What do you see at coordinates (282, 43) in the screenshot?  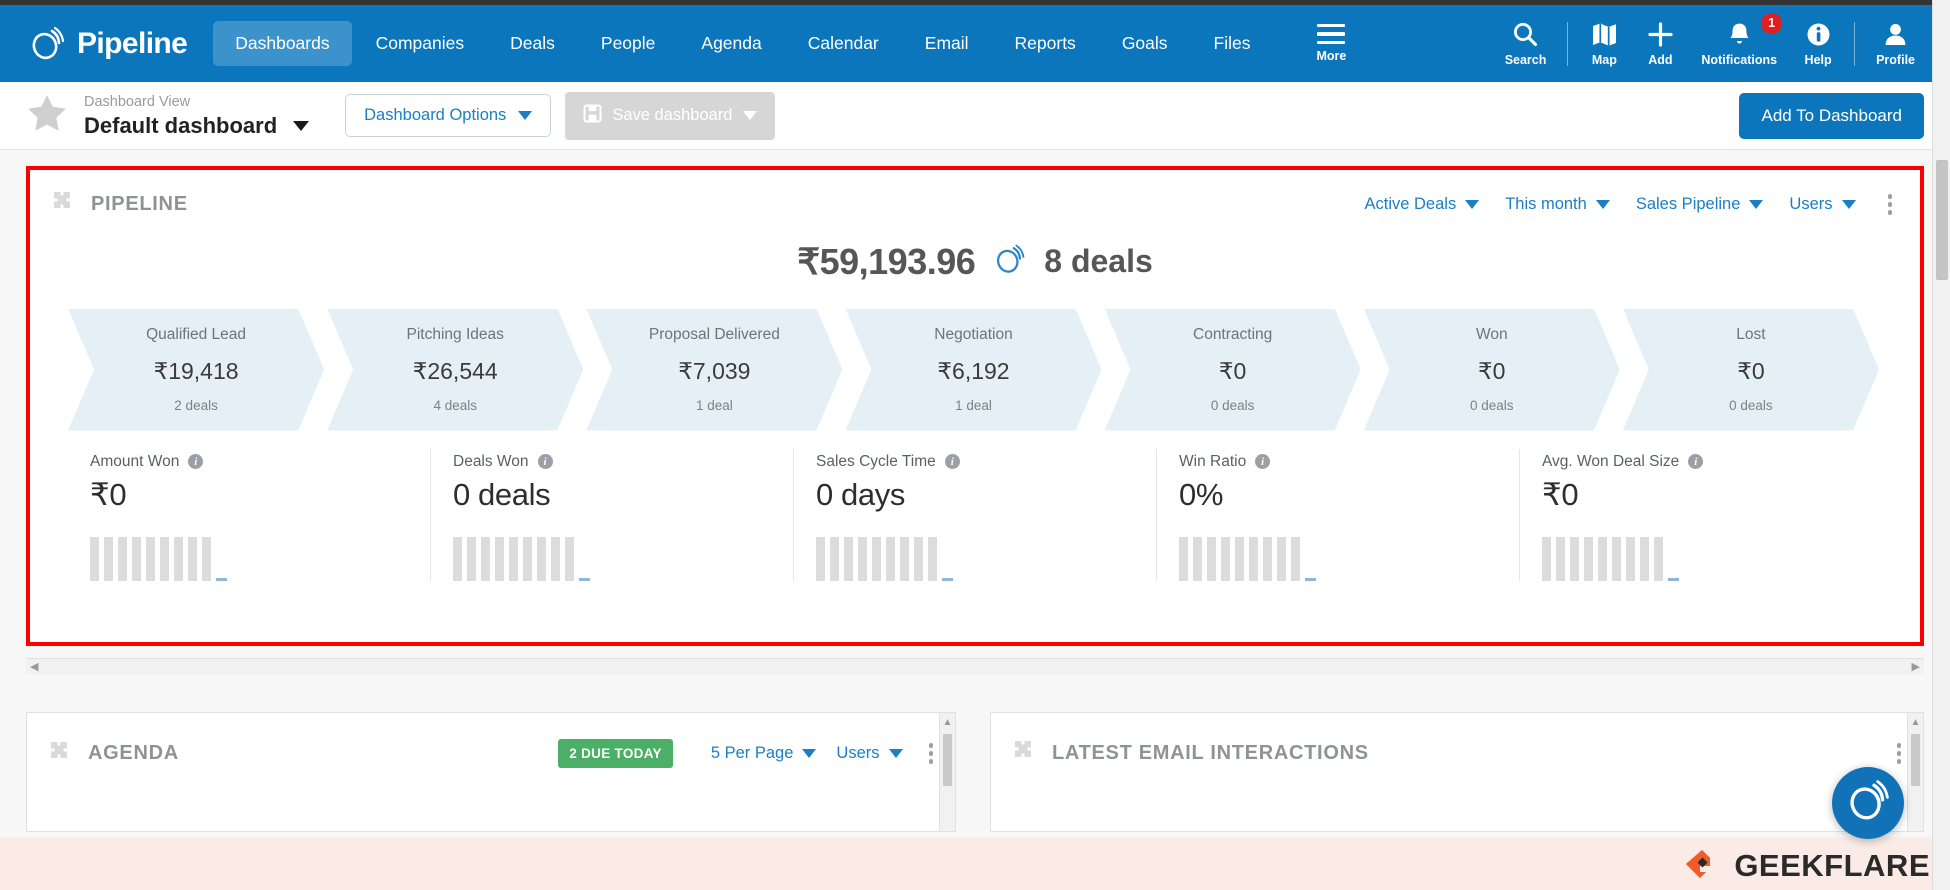 I see `nav-item-dashboards: Dashboards` at bounding box center [282, 43].